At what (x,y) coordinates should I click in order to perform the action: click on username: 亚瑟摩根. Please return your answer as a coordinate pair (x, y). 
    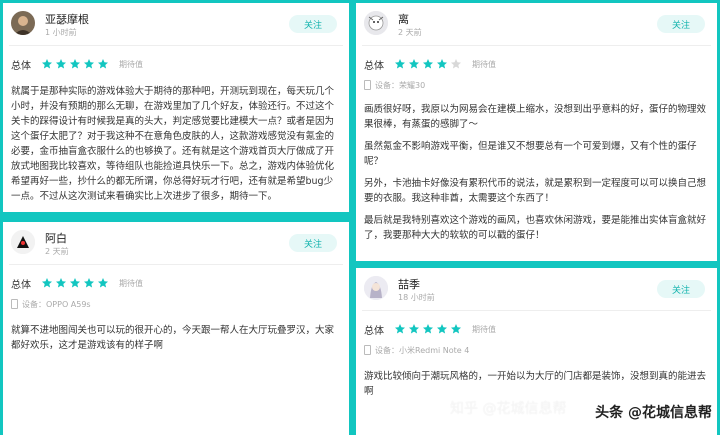
    Looking at the image, I should click on (67, 19).